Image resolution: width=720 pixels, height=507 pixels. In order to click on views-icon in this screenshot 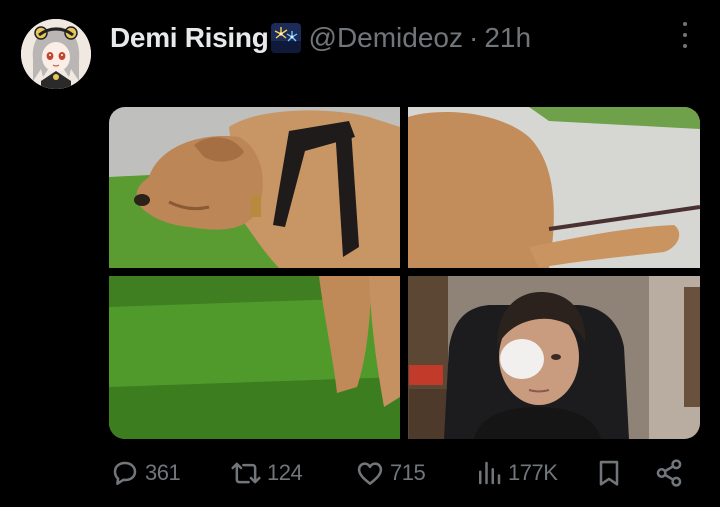, I will do `click(490, 473)`.